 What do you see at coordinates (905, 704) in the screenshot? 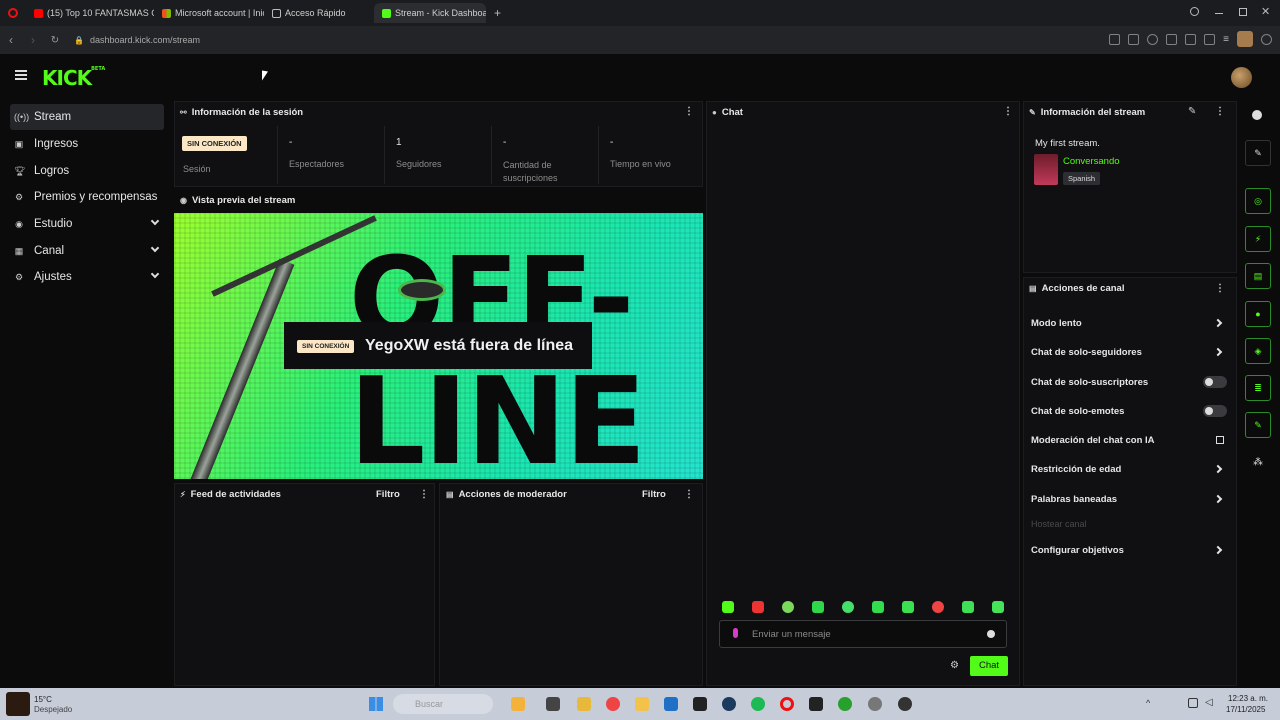
I see `obs-icon` at bounding box center [905, 704].